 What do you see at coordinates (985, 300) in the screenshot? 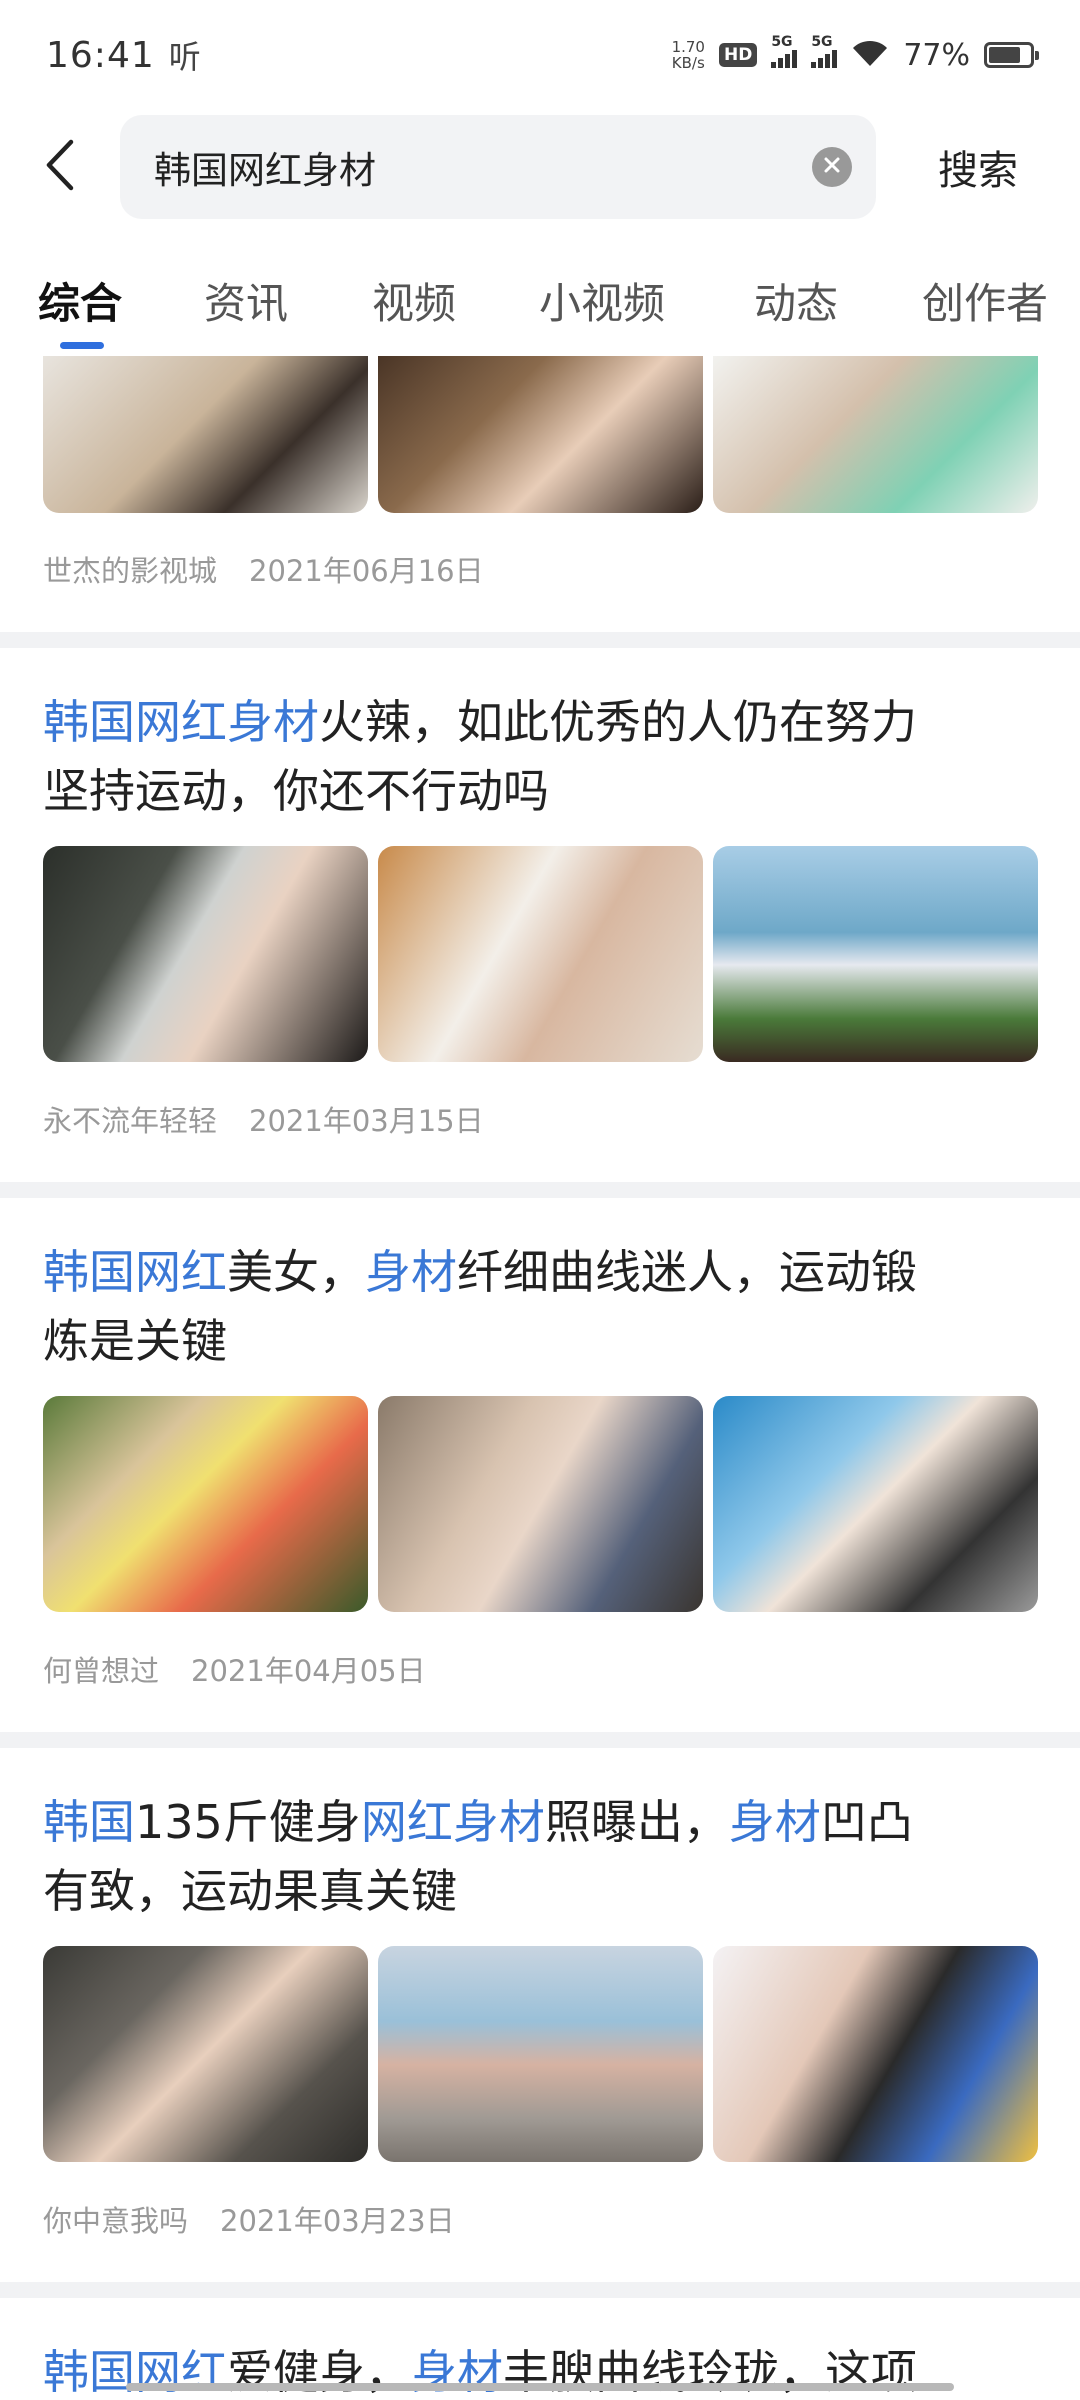
I see `tab-creators: 创作者` at bounding box center [985, 300].